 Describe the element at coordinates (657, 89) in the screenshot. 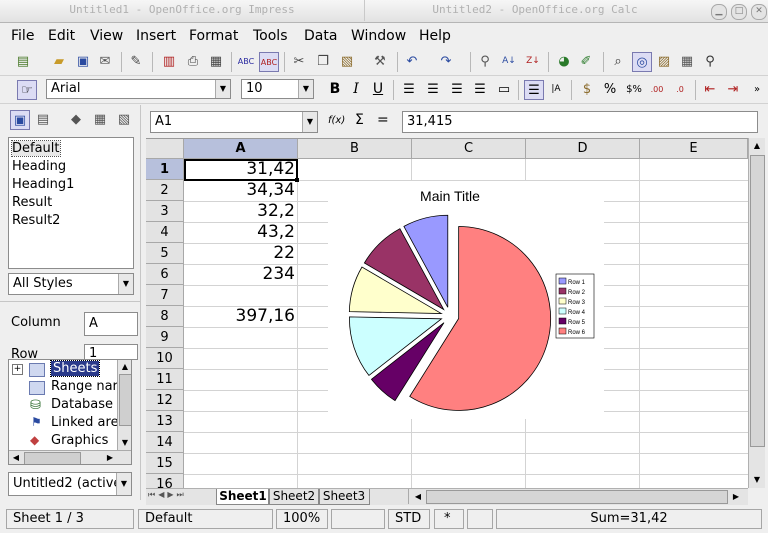

I see `add-decimal-icon: .00` at that location.